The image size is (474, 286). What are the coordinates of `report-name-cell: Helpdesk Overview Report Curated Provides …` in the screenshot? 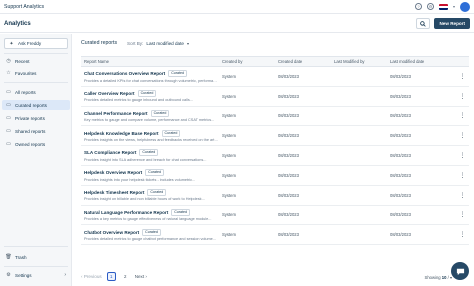 It's located at (150, 175).